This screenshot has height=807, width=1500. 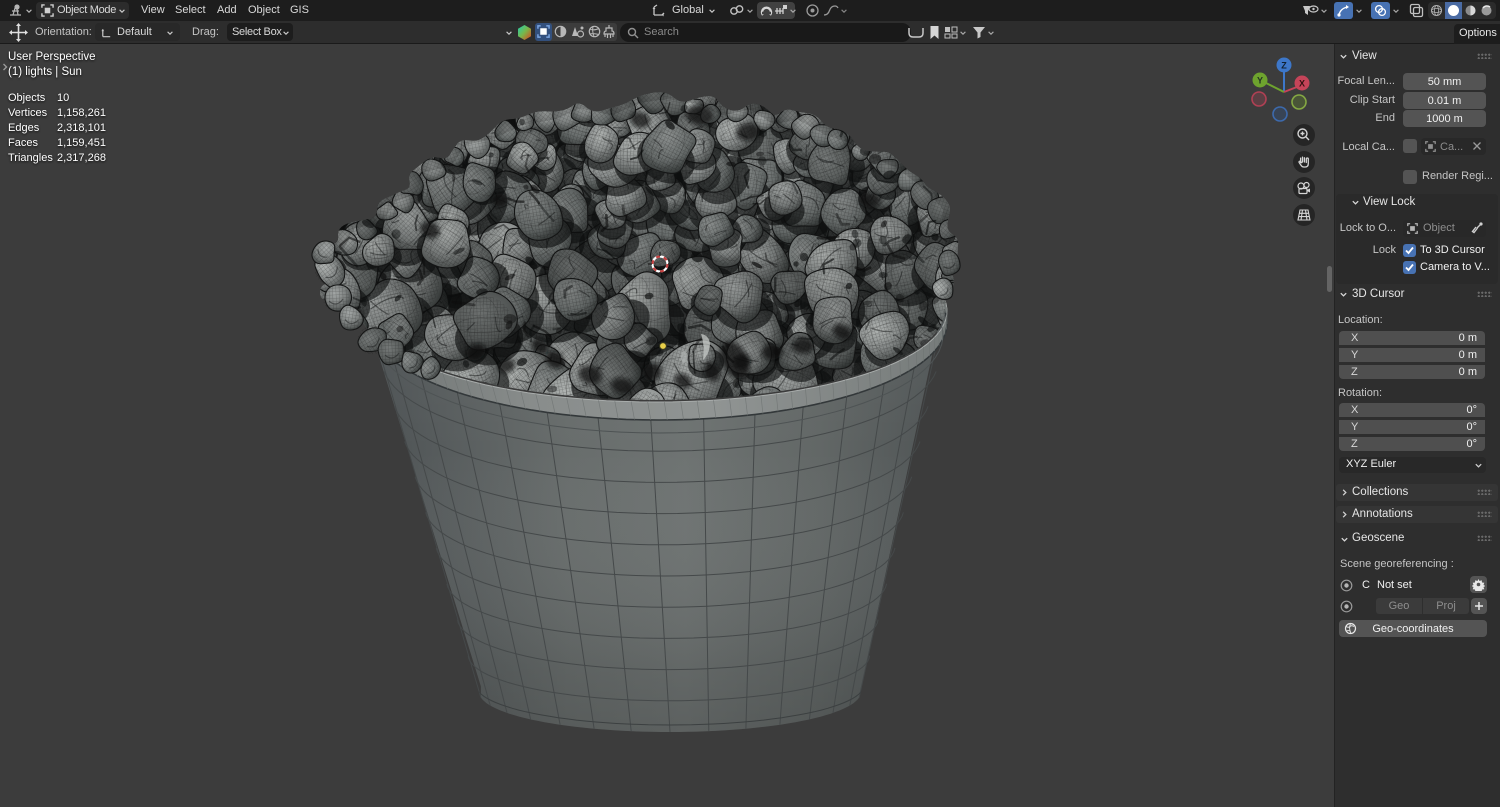 What do you see at coordinates (1284, 66) in the screenshot?
I see `svg-text: Z` at bounding box center [1284, 66].